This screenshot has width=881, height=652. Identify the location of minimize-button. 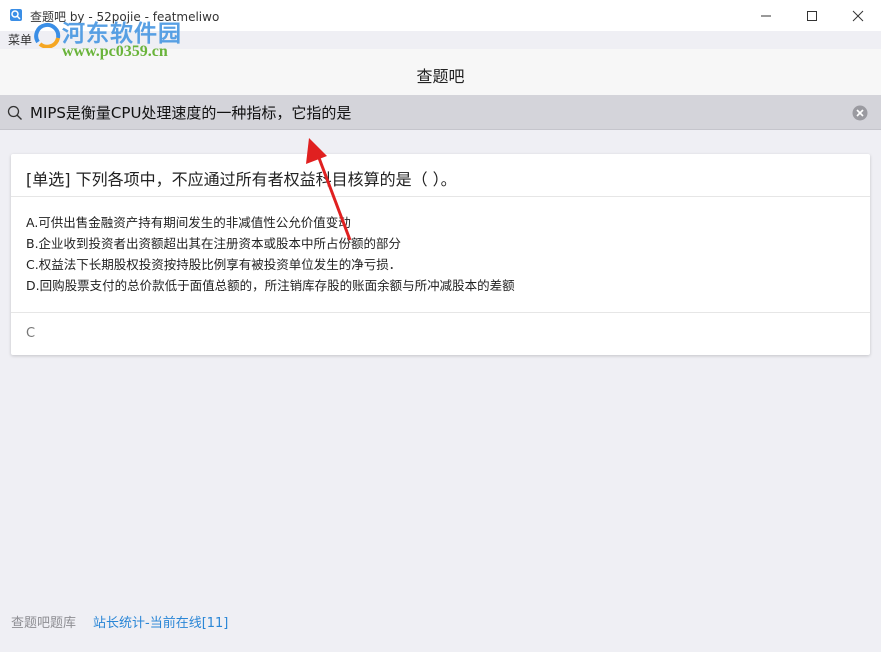
(766, 15).